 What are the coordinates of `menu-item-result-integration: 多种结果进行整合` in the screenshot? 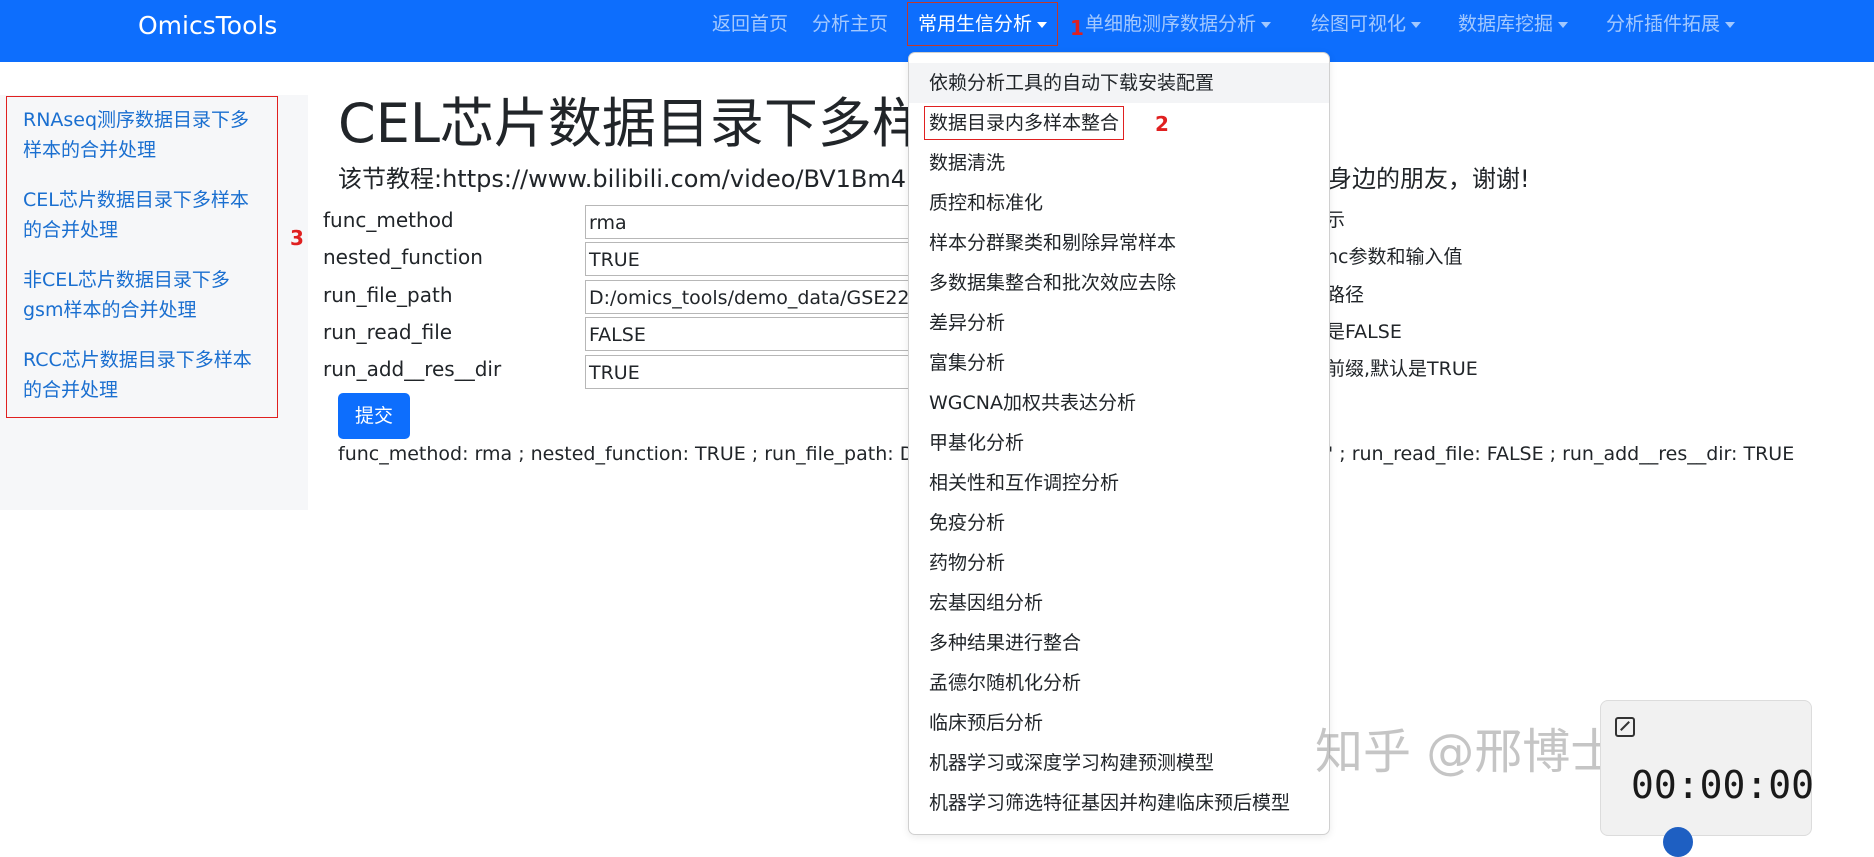 It's located at (1119, 643).